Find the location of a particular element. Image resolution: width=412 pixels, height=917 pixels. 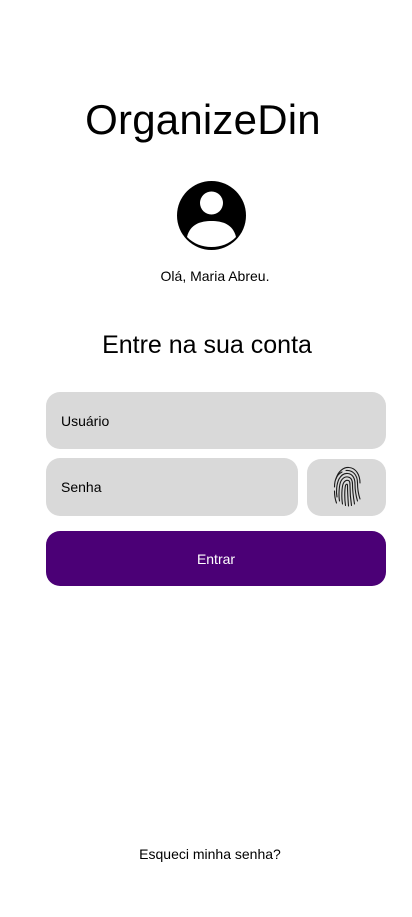

login-button: Entrar is located at coordinates (216, 558).